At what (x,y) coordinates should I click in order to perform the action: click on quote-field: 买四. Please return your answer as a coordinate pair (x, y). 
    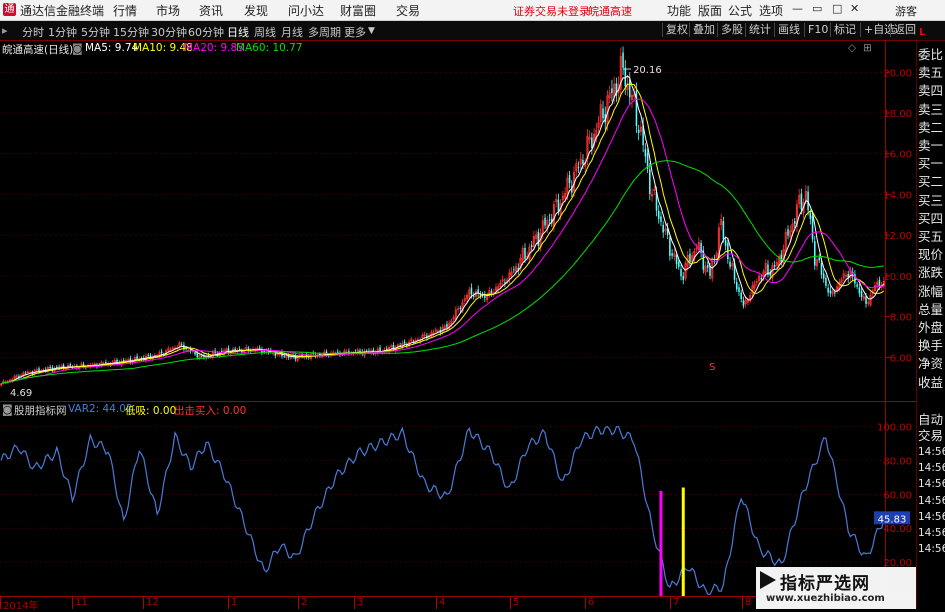
    Looking at the image, I should click on (930, 218).